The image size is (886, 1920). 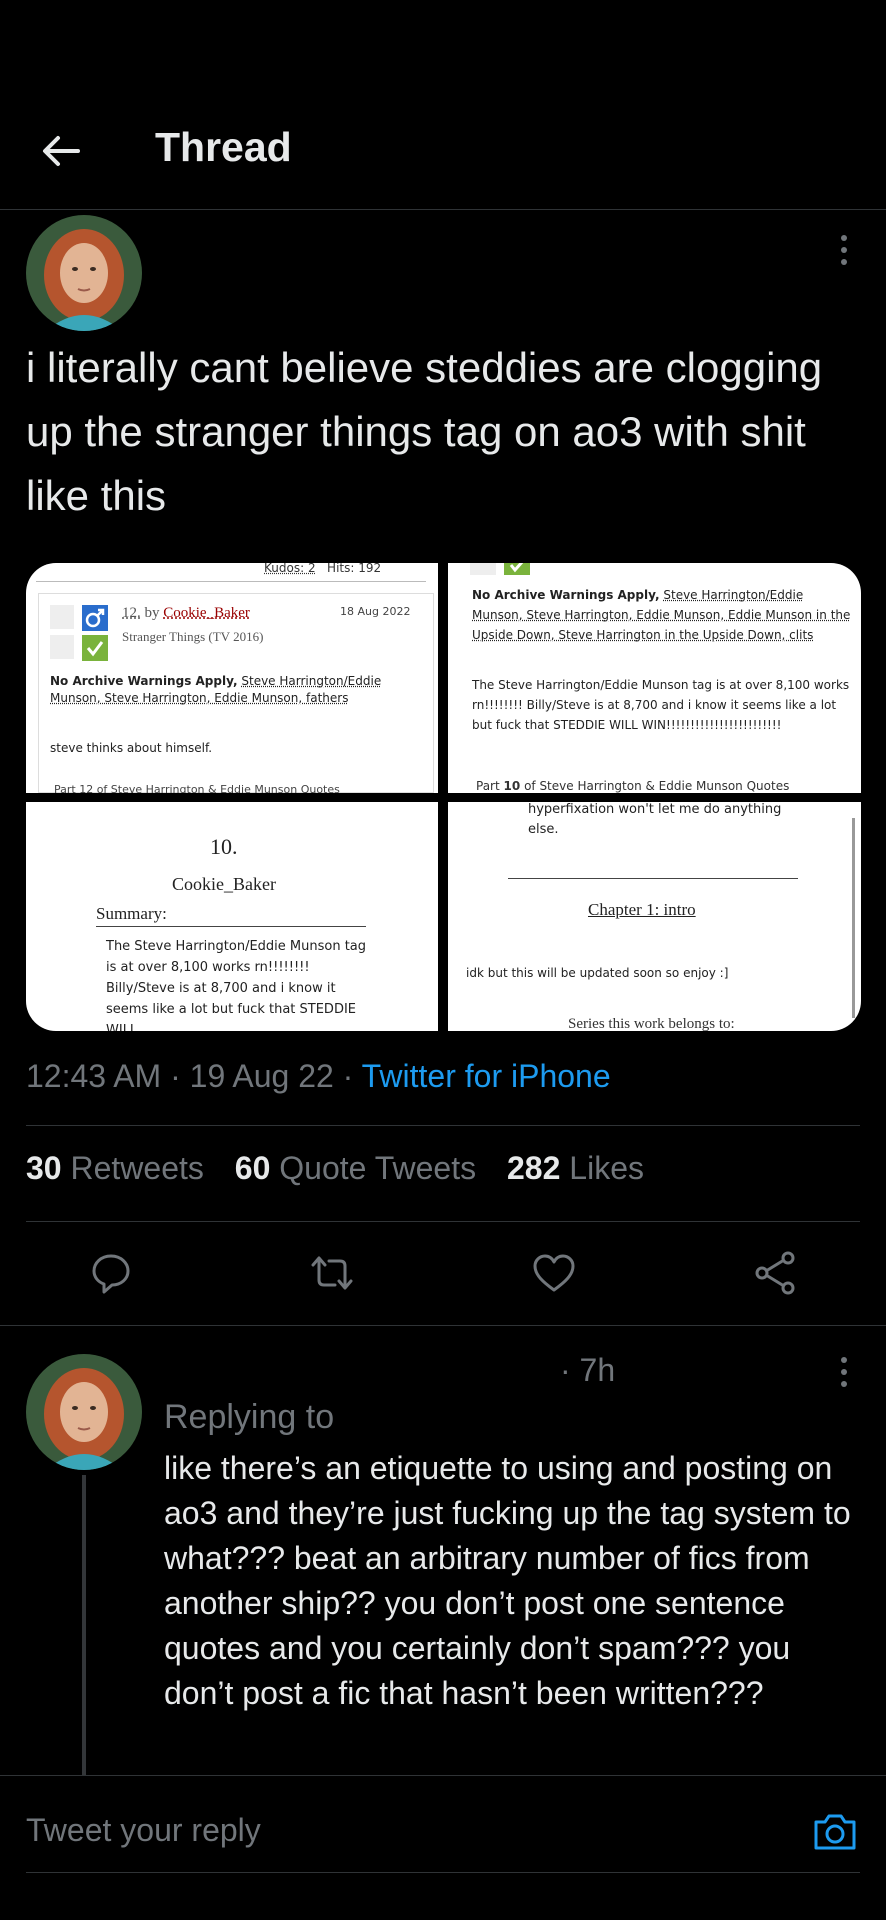 What do you see at coordinates (651, 1023) in the screenshot?
I see `series-heading: Series this work belongs to:` at bounding box center [651, 1023].